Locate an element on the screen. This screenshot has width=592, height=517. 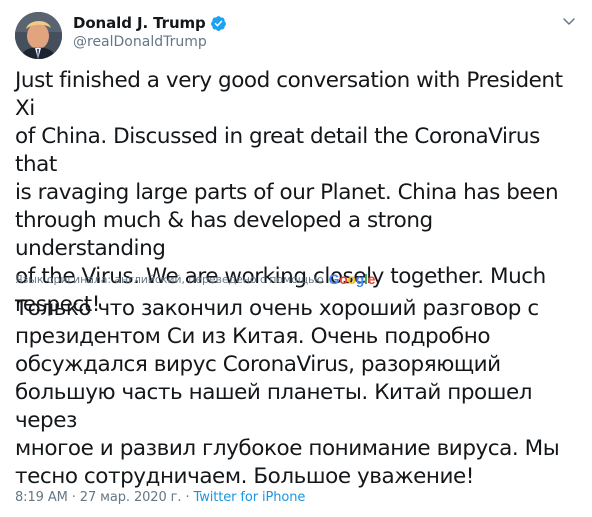
avatar is located at coordinates (38, 35).